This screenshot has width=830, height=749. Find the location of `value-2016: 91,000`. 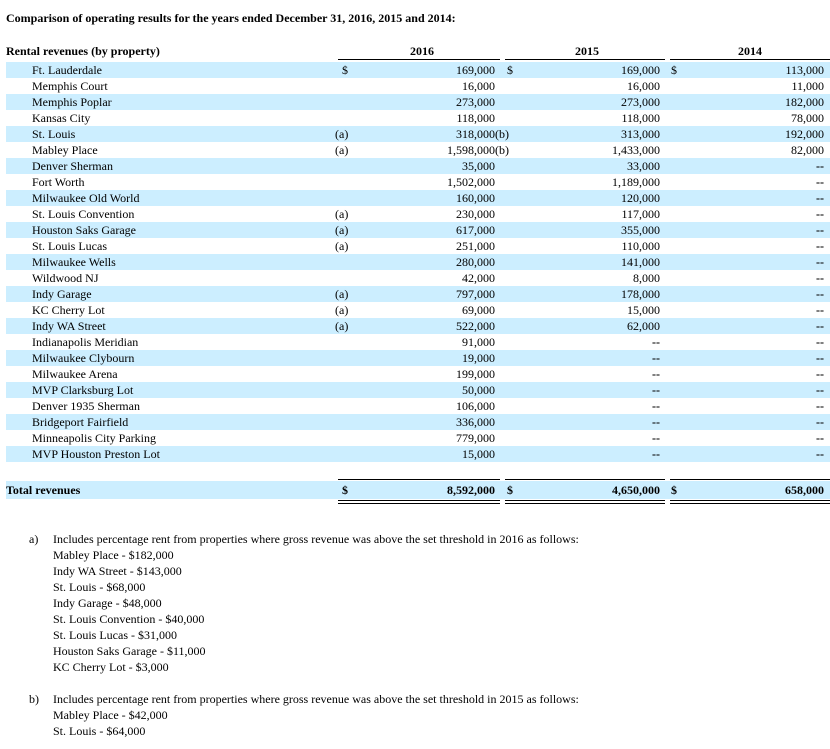

value-2016: 91,000 is located at coordinates (478, 342).